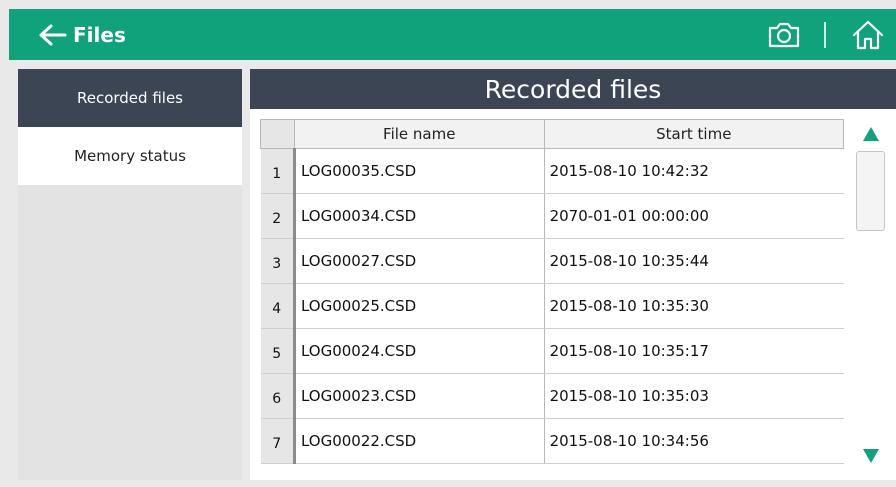 Image resolution: width=896 pixels, height=487 pixels. Describe the element at coordinates (67, 34) in the screenshot. I see `back-button: Files` at that location.